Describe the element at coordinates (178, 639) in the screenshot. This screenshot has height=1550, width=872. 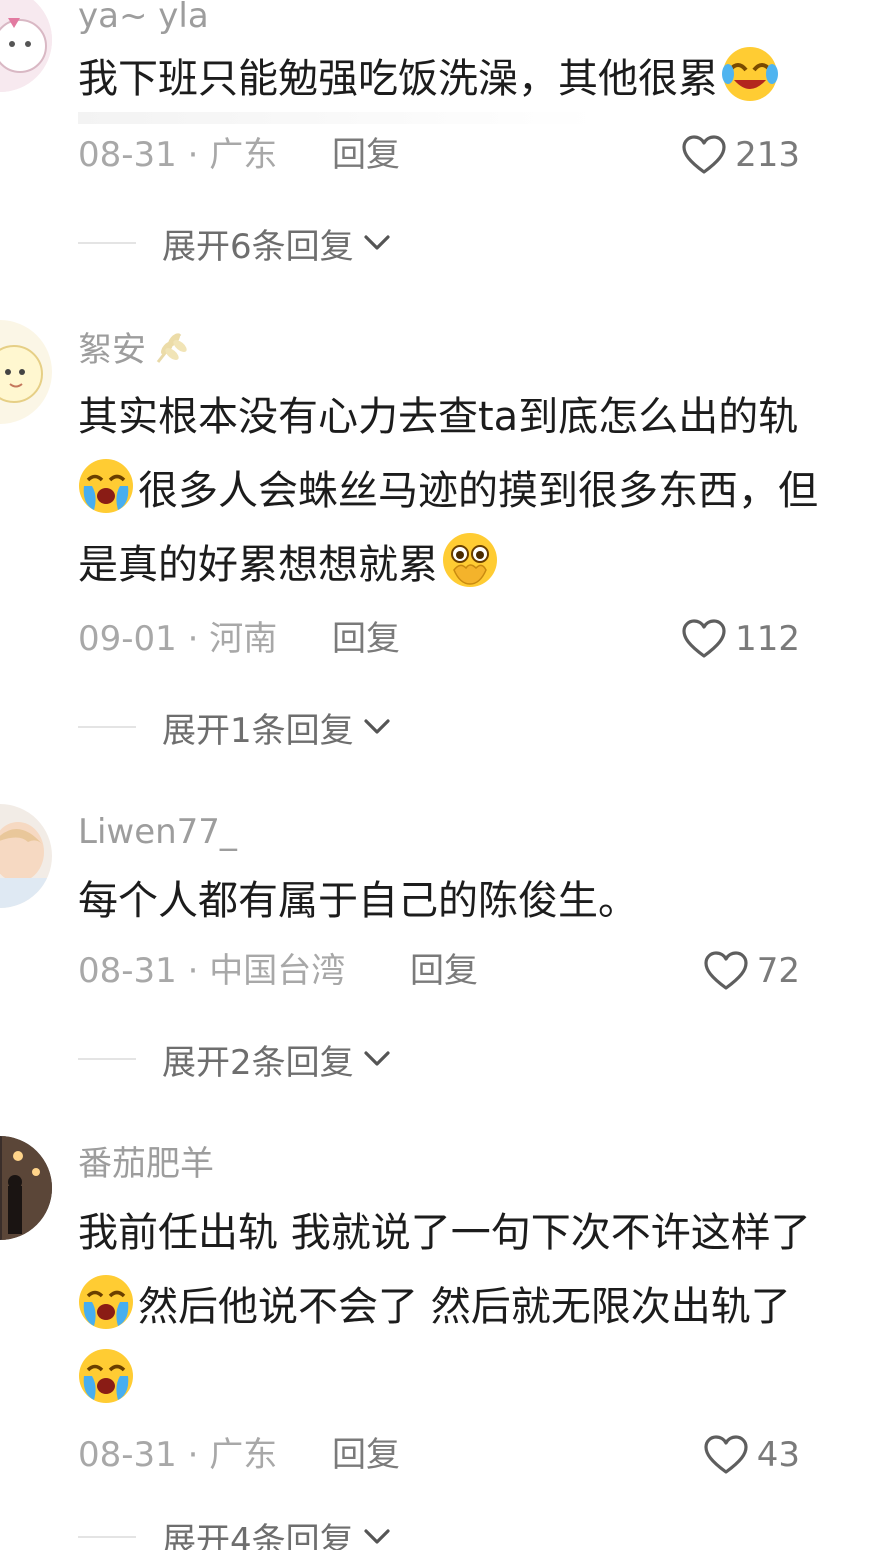
I see `date-location: 09-01 · 河南` at that location.